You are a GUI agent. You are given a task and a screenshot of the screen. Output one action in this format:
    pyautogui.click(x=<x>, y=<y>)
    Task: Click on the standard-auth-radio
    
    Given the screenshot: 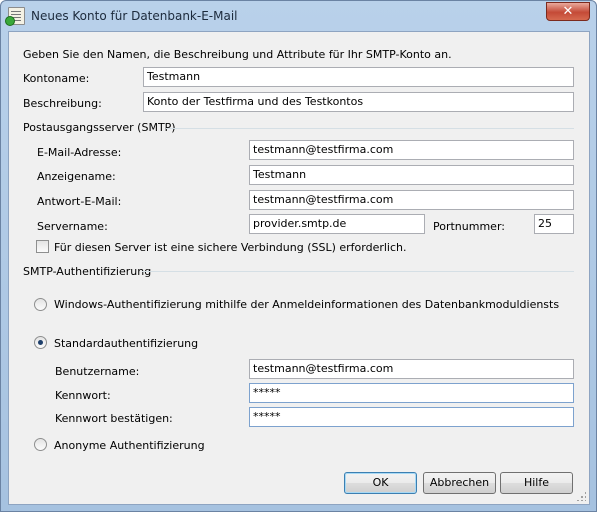 What is the action you would take?
    pyautogui.click(x=40, y=342)
    